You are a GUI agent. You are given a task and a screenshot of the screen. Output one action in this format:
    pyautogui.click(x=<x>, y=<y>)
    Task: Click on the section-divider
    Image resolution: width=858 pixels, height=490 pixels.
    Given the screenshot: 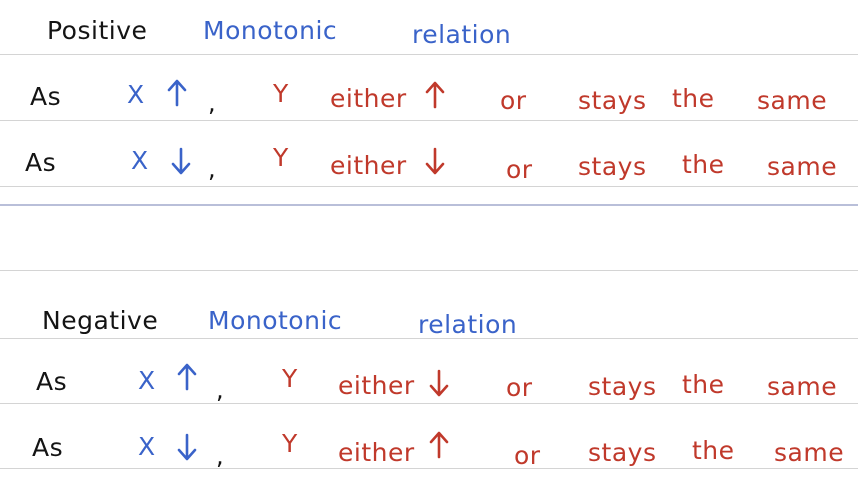 What is the action you would take?
    pyautogui.click(x=429, y=205)
    